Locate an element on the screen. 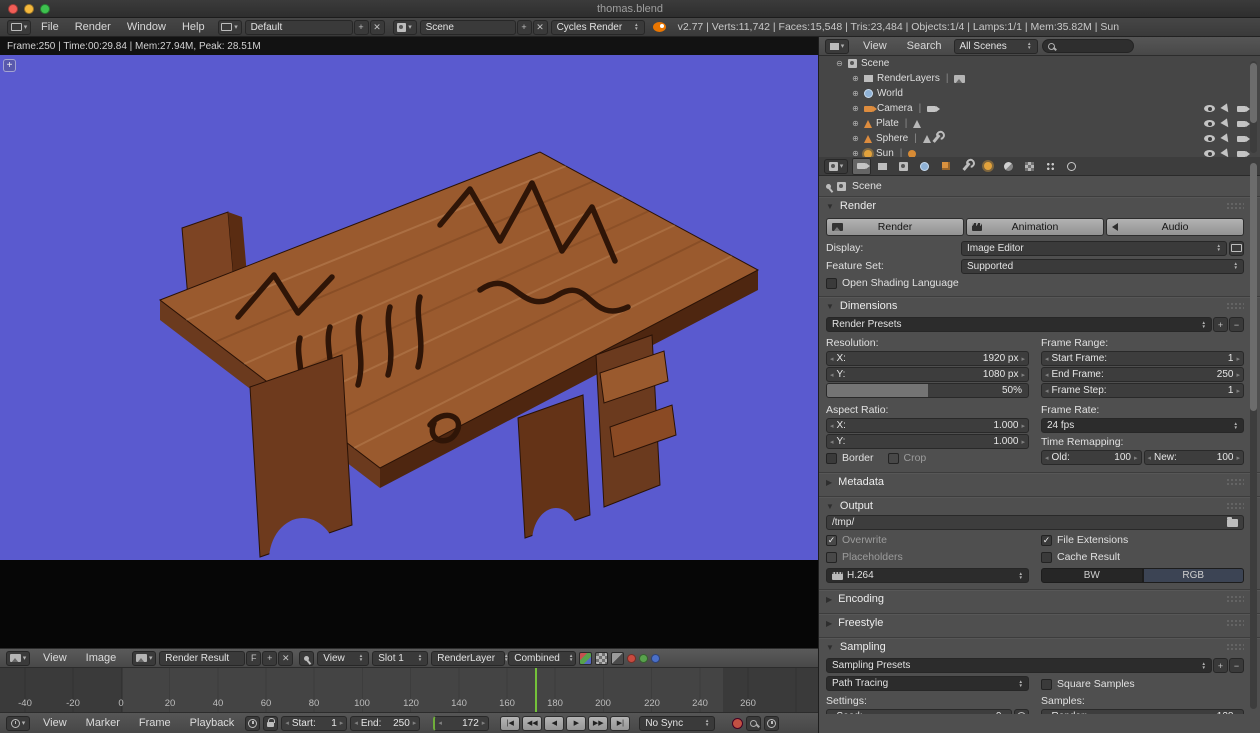 This screenshot has height=733, width=1260. properties-scrollbar is located at coordinates (1253, 435).